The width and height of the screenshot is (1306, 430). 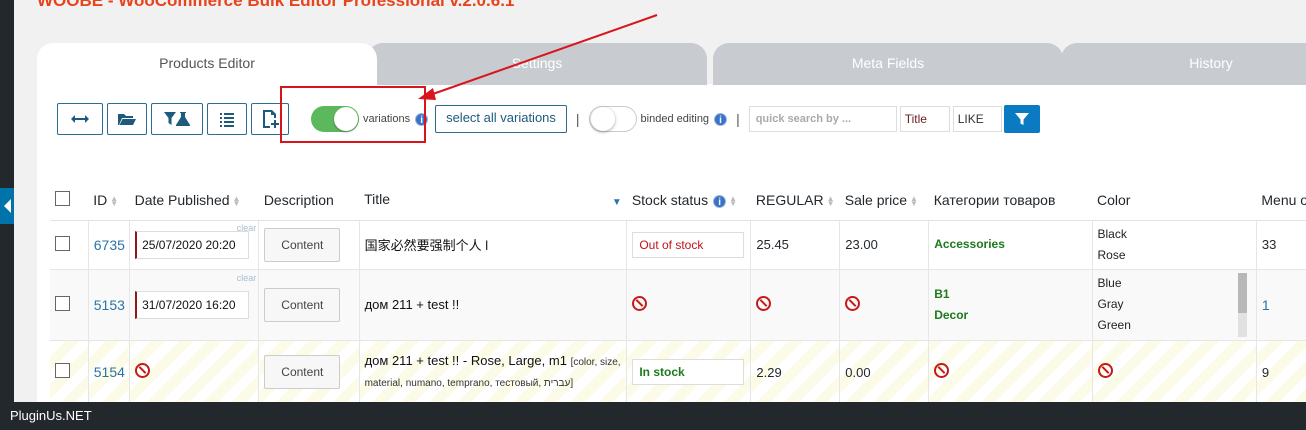 I want to click on color-cell, so click(x=1174, y=372).